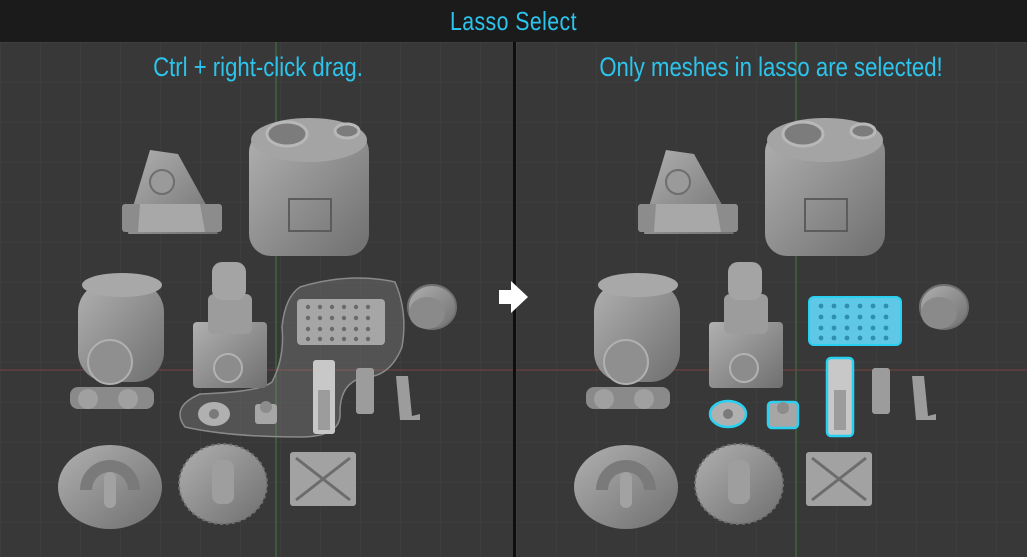 This screenshot has height=557, width=1027. I want to click on result-caption: Only meshes in lasso are selected!, so click(771, 67).